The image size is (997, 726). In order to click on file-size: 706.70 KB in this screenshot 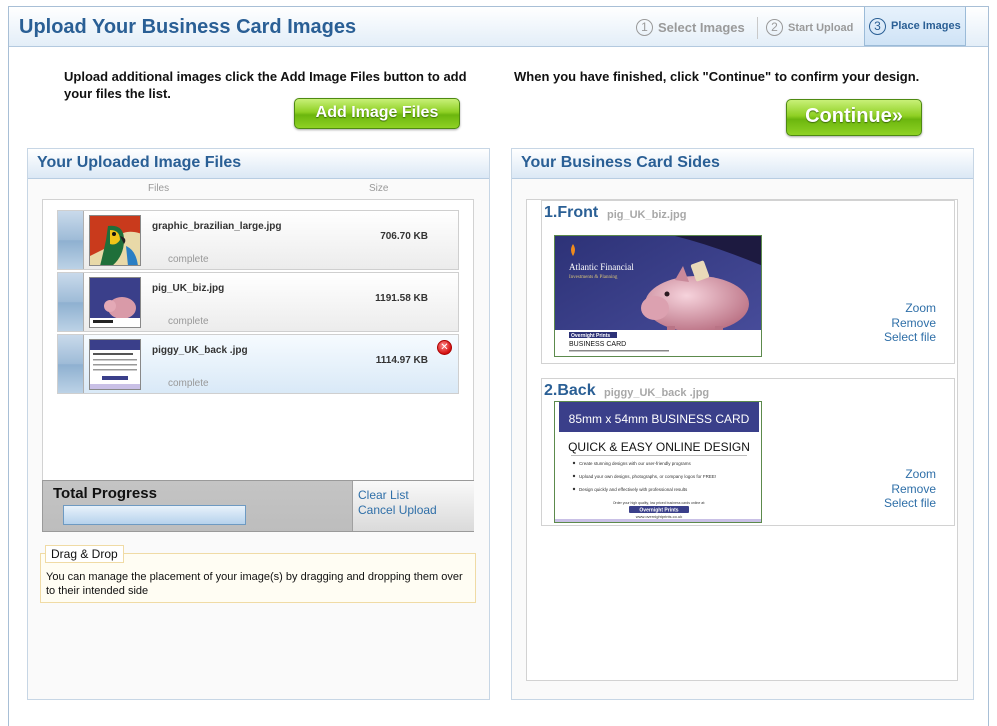, I will do `click(404, 236)`.